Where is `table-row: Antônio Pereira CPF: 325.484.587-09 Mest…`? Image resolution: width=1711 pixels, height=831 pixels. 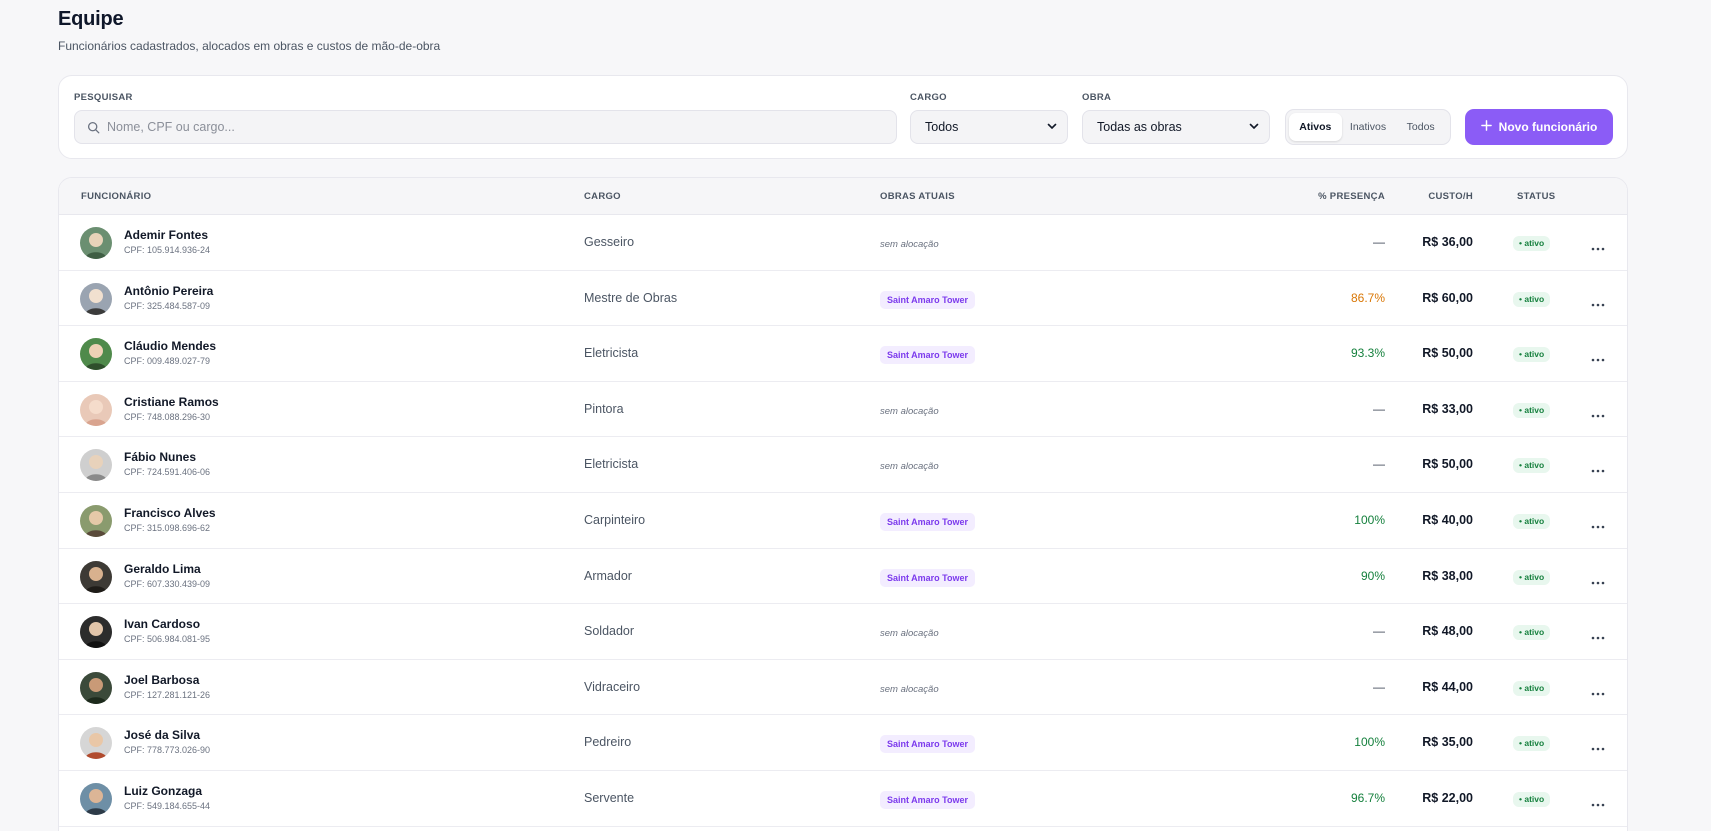
table-row: Antônio Pereira CPF: 325.484.587-09 Mest… is located at coordinates (843, 299).